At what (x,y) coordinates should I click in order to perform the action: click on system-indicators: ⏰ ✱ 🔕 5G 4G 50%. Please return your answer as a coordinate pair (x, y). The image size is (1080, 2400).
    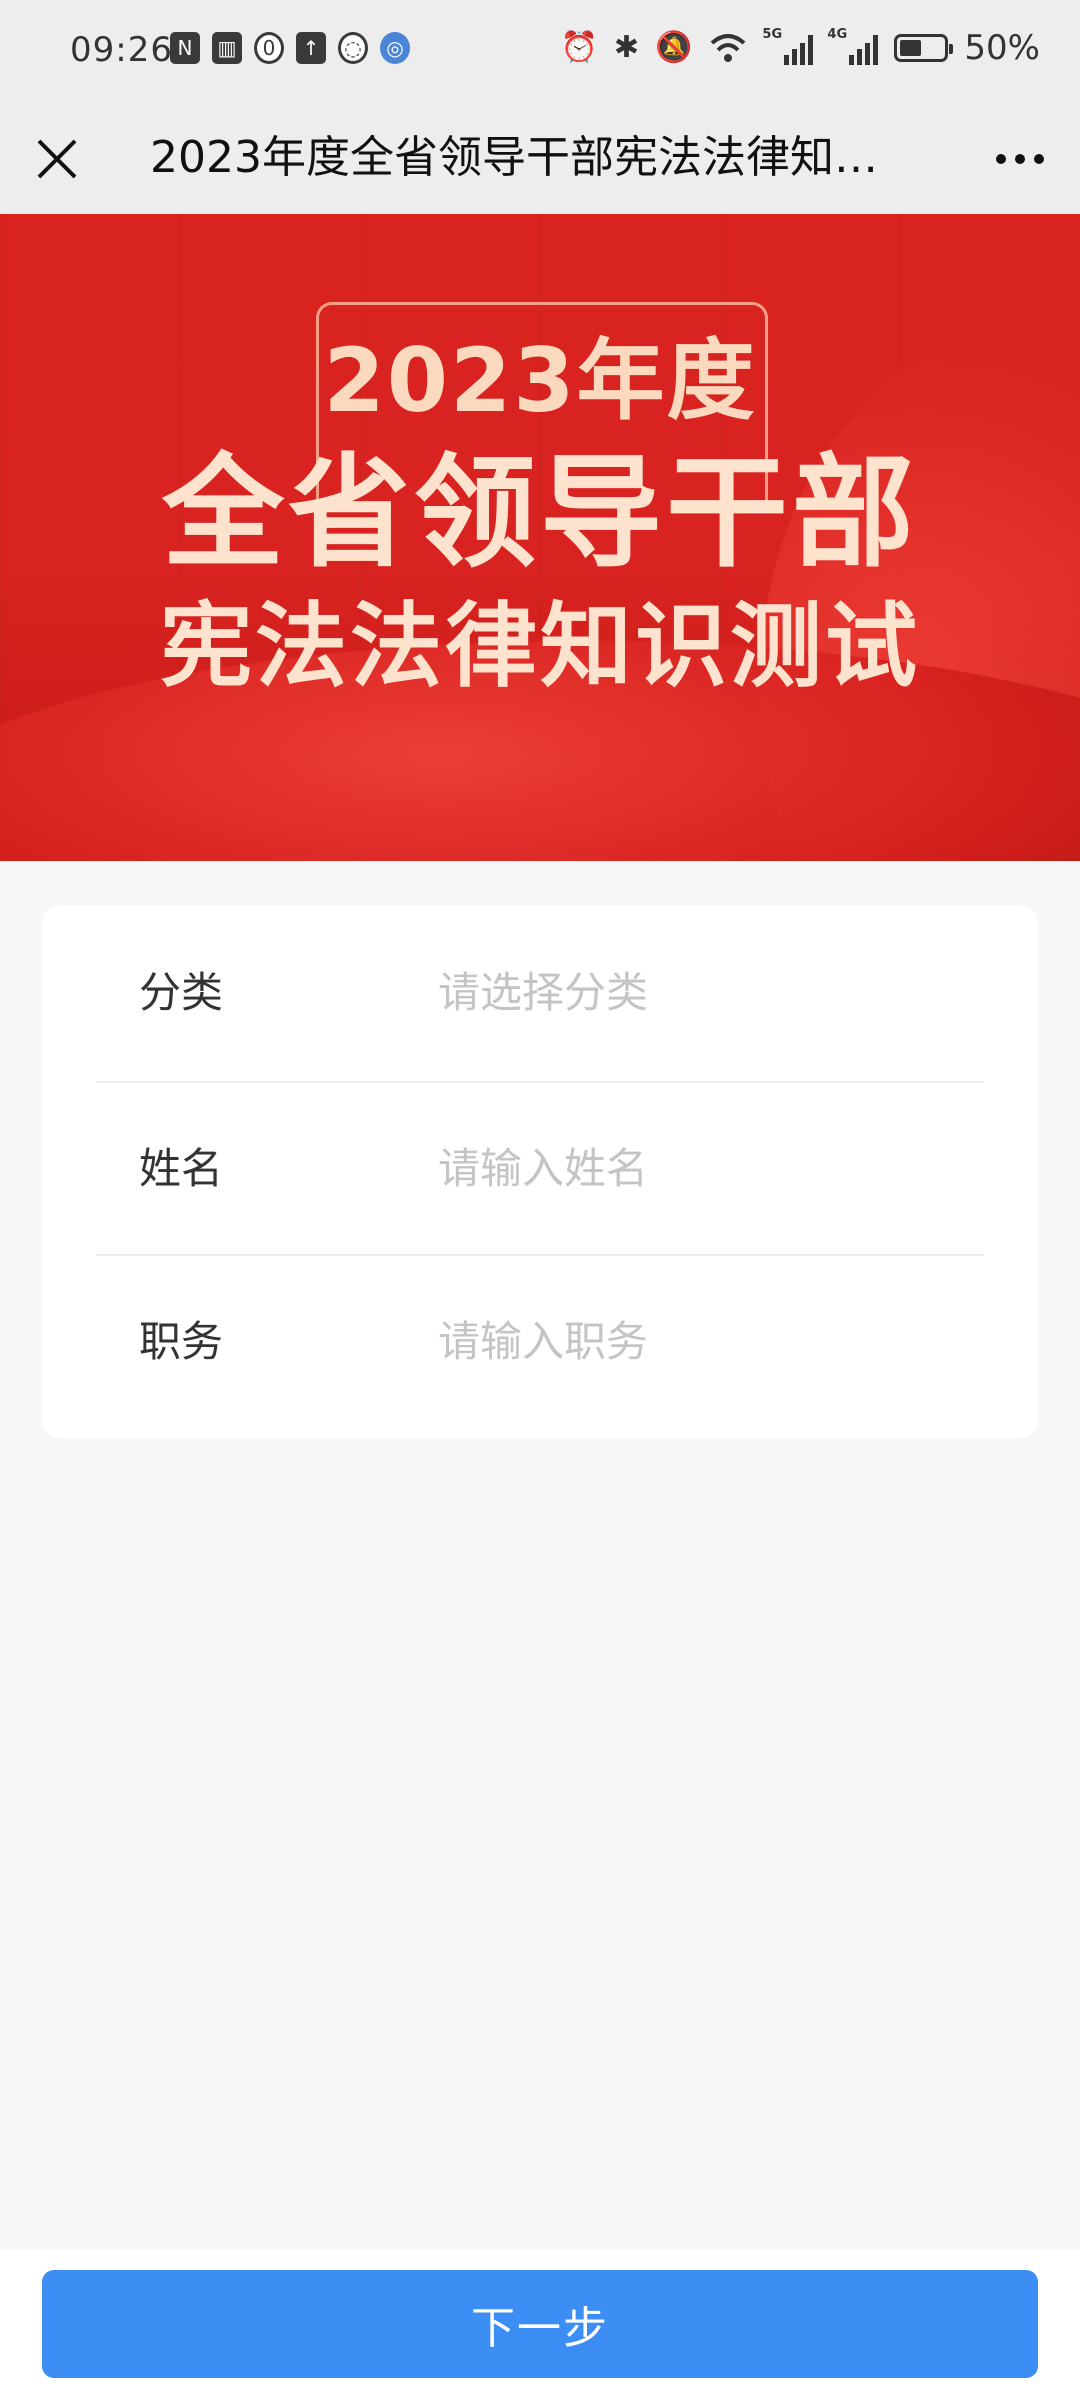
    Looking at the image, I should click on (800, 47).